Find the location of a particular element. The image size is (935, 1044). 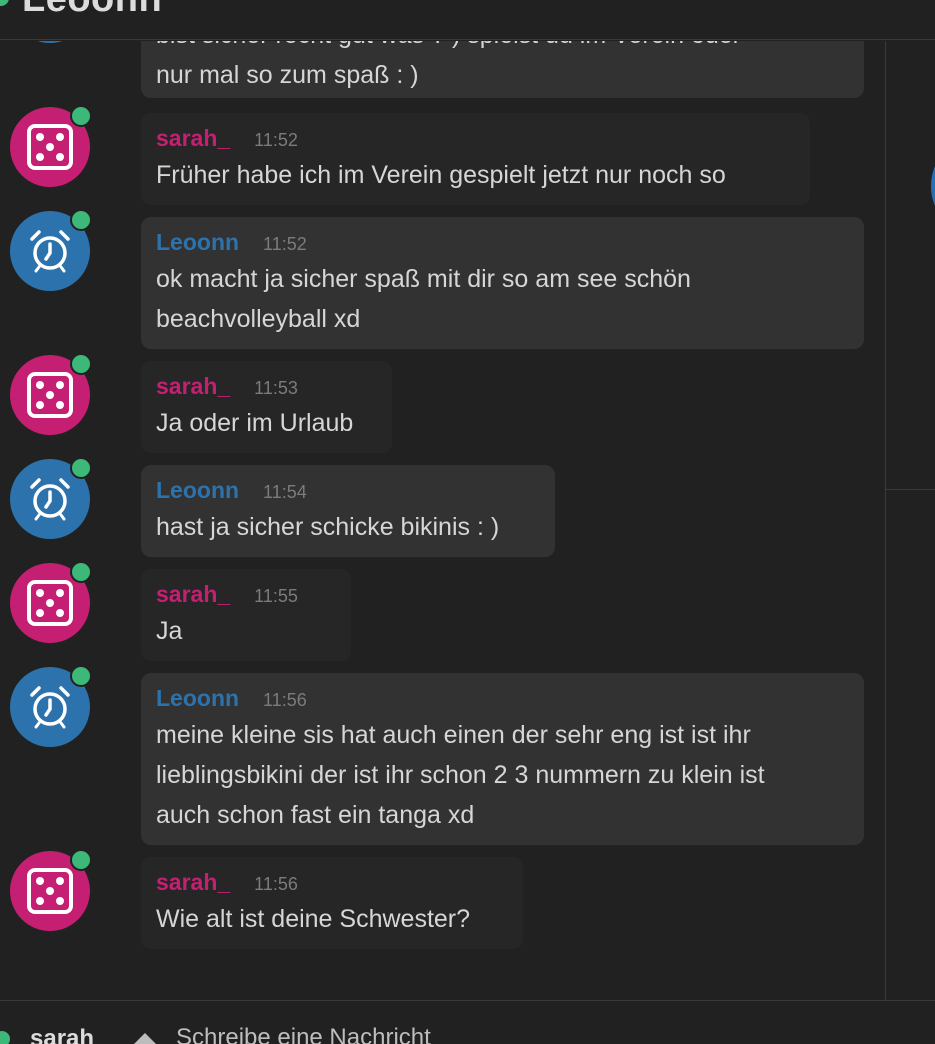

message-time: 11:54 is located at coordinates (285, 492).